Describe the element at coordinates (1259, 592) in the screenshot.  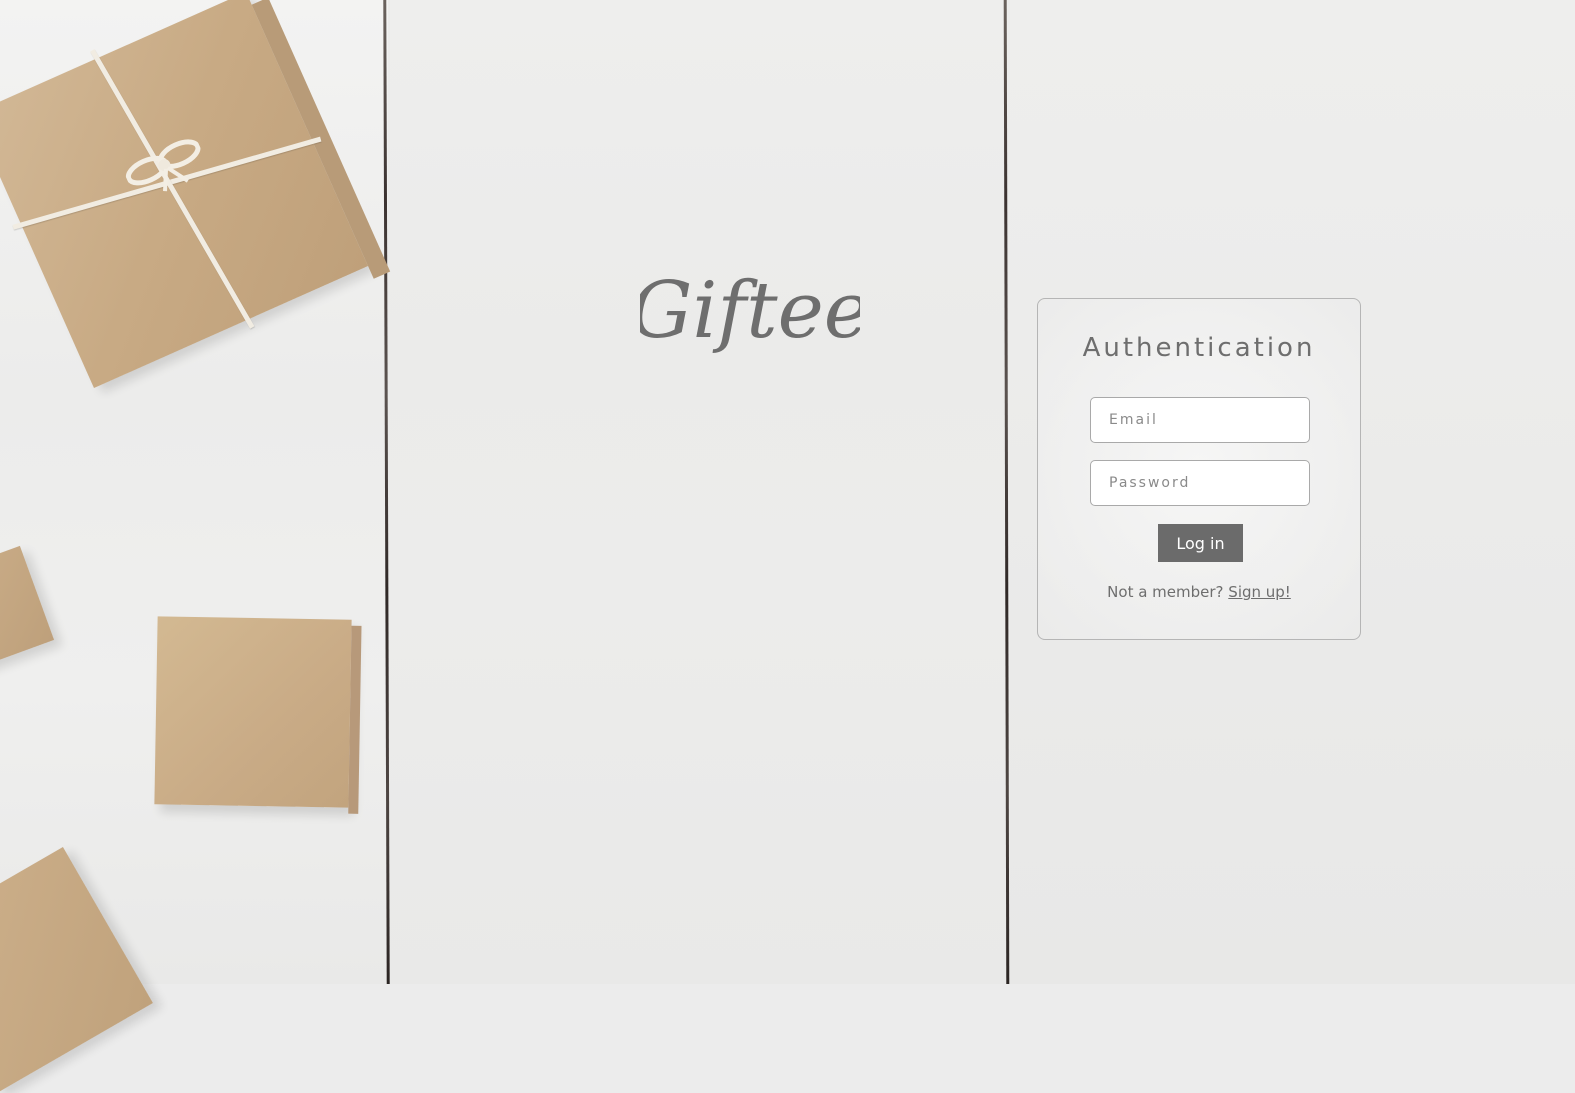
I see `signup-link: Sign up!` at that location.